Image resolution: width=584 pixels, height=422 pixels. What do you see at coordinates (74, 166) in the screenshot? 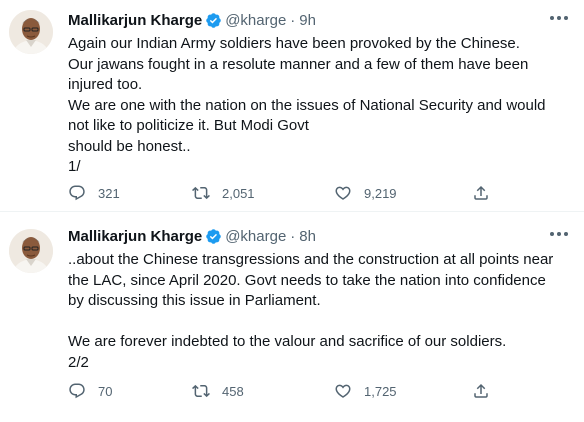
I see `tweet-line: 1/` at bounding box center [74, 166].